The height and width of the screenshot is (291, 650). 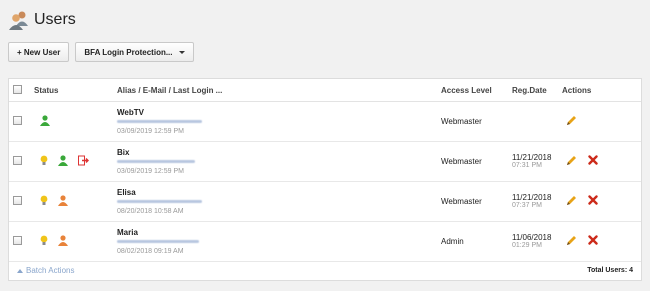 I want to click on access-level: Admin, so click(x=452, y=241).